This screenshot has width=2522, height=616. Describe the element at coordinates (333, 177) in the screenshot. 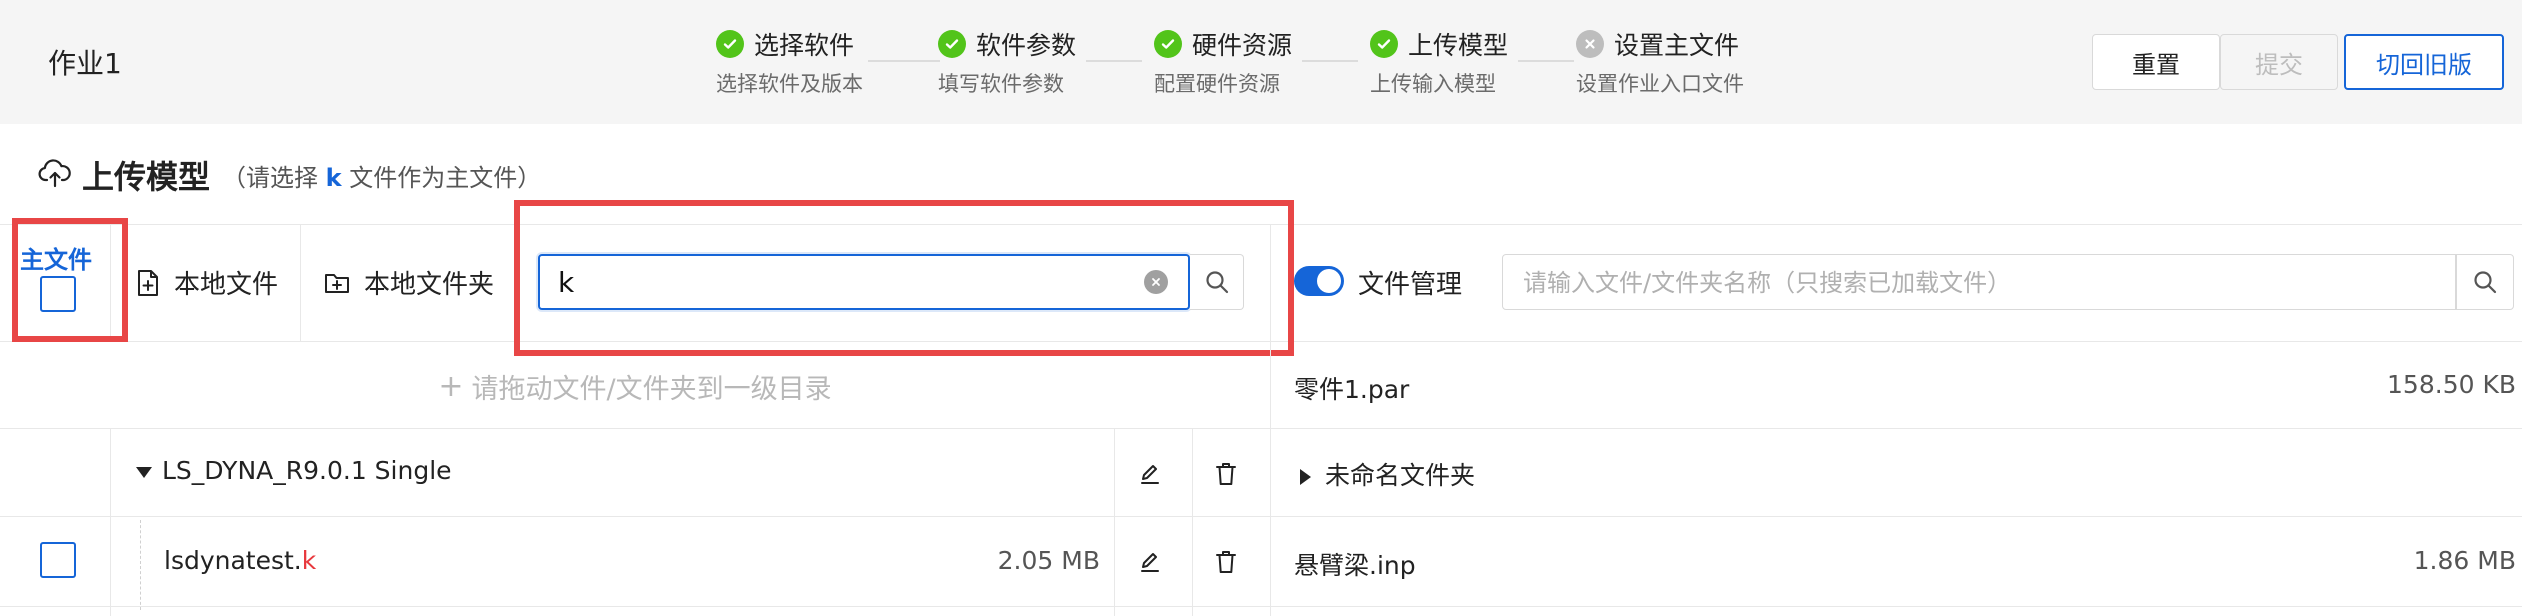

I see `hint-extension: k` at that location.